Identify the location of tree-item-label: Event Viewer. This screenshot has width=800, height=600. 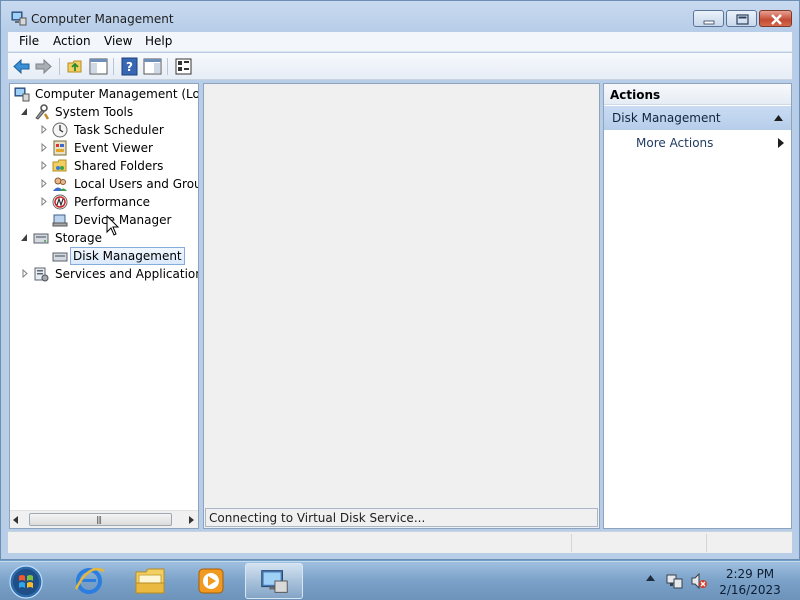
(113, 148).